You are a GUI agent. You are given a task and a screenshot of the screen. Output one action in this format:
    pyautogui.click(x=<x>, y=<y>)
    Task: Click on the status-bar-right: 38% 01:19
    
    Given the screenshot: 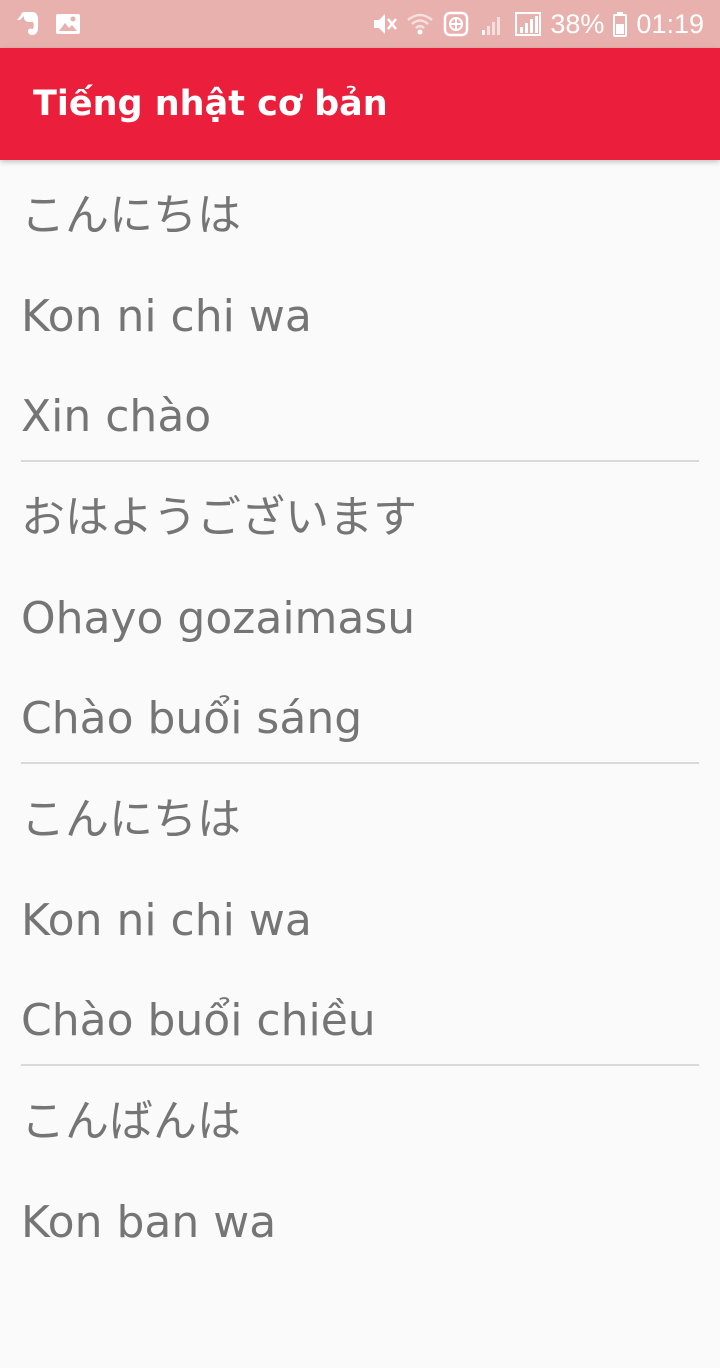 What is the action you would take?
    pyautogui.click(x=537, y=24)
    